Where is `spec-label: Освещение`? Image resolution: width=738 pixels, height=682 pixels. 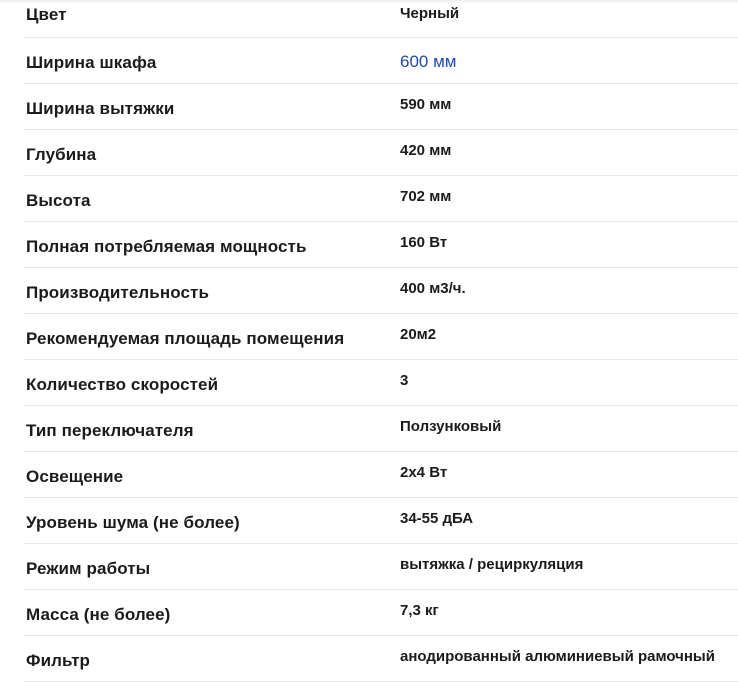
spec-label: Освещение is located at coordinates (75, 476).